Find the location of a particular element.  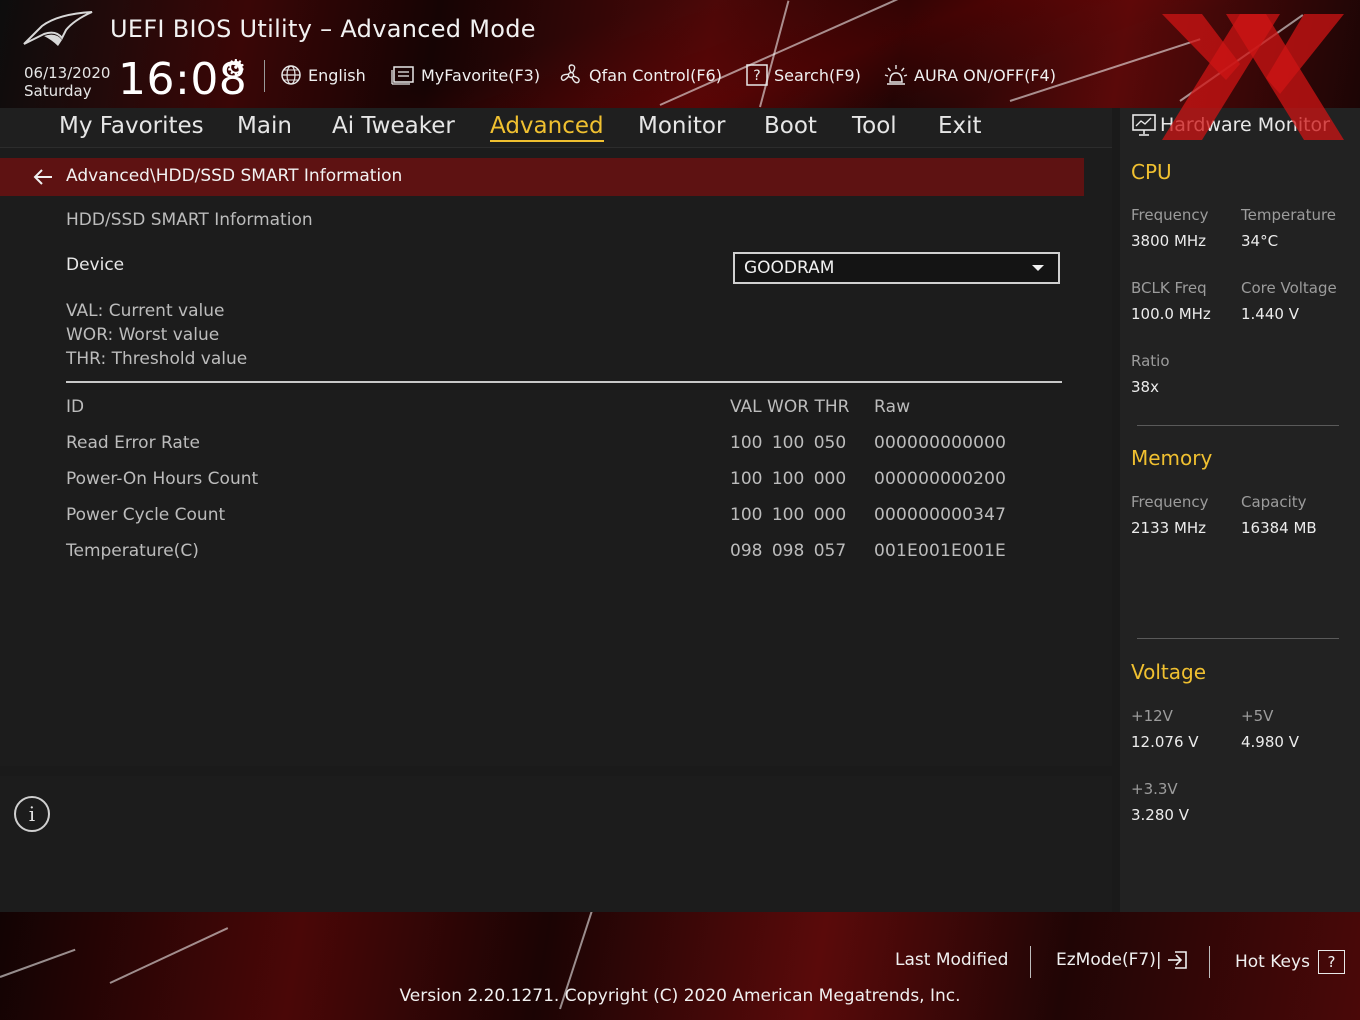

hw-ratio-label: Ratio is located at coordinates (1150, 361).